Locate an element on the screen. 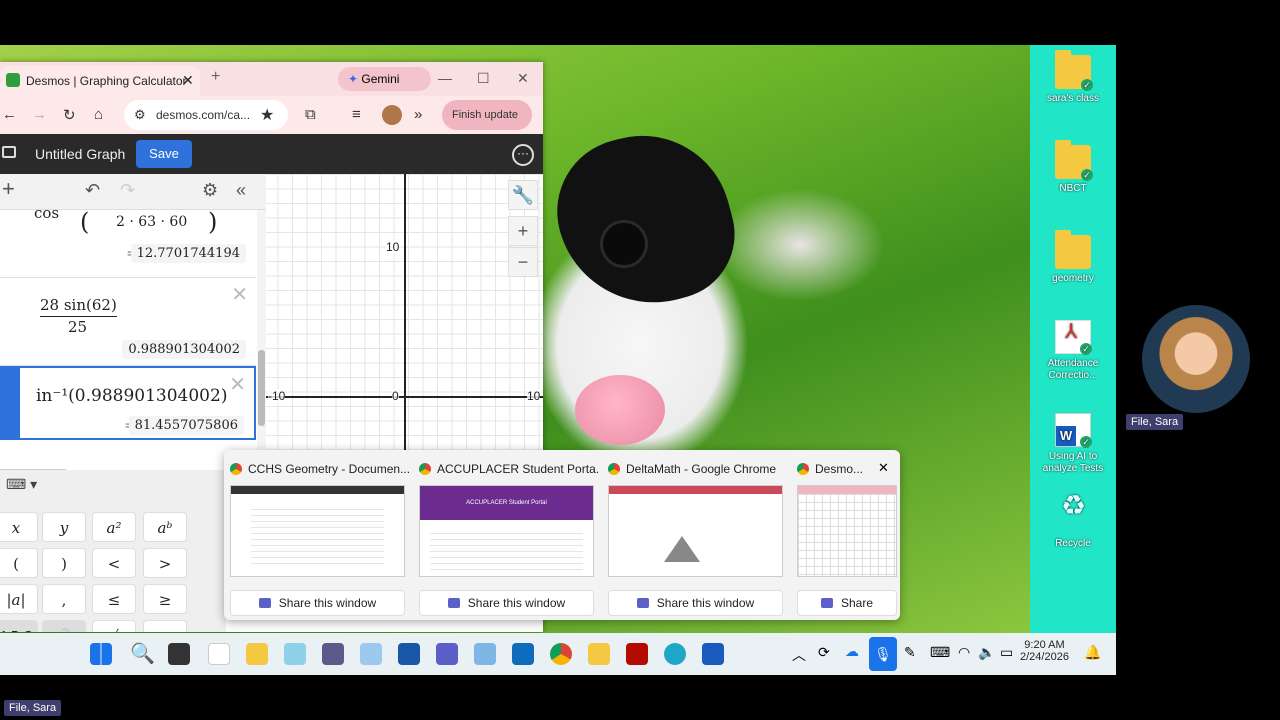  edge-icon is located at coordinates (675, 654).